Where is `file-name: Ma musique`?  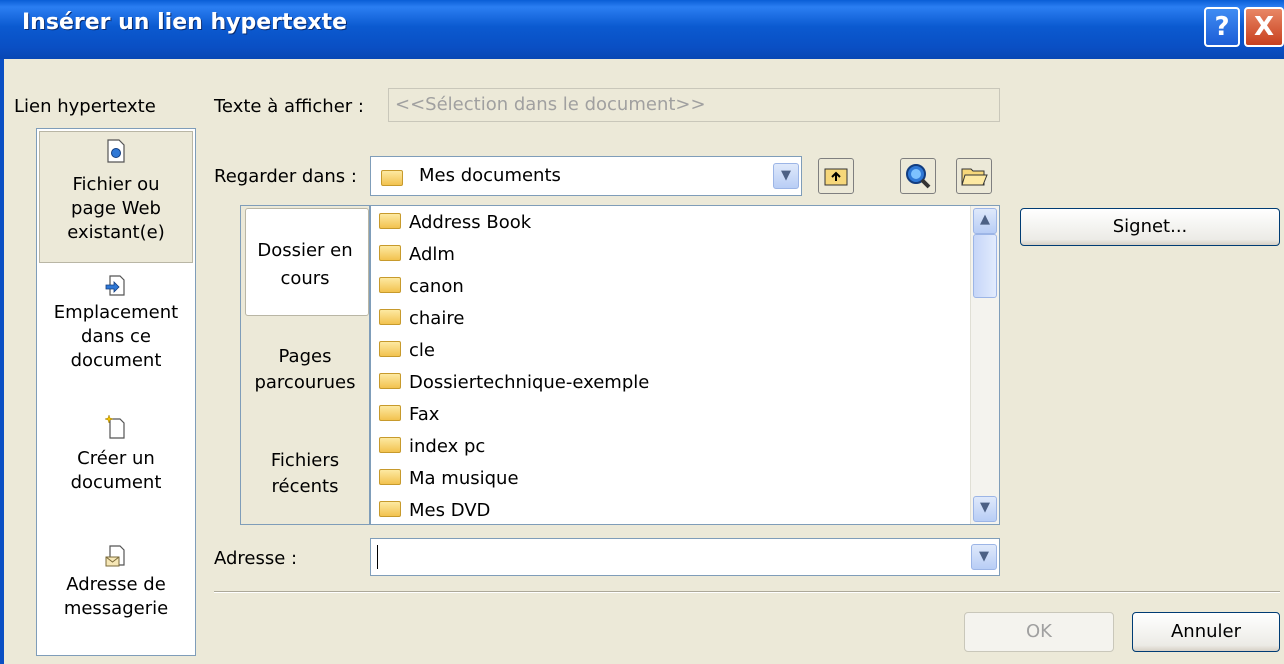 file-name: Ma musique is located at coordinates (464, 478).